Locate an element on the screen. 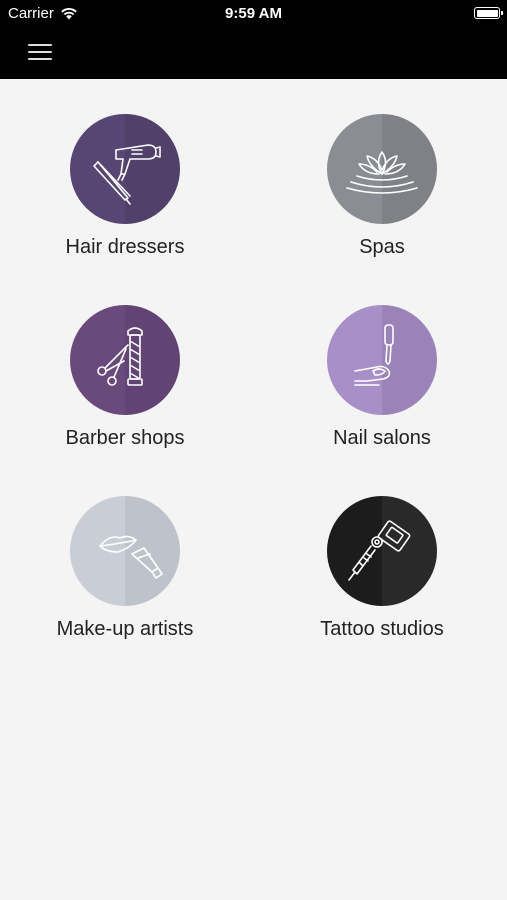 The width and height of the screenshot is (507, 900). category-label: Hair dressers is located at coordinates (125, 247).